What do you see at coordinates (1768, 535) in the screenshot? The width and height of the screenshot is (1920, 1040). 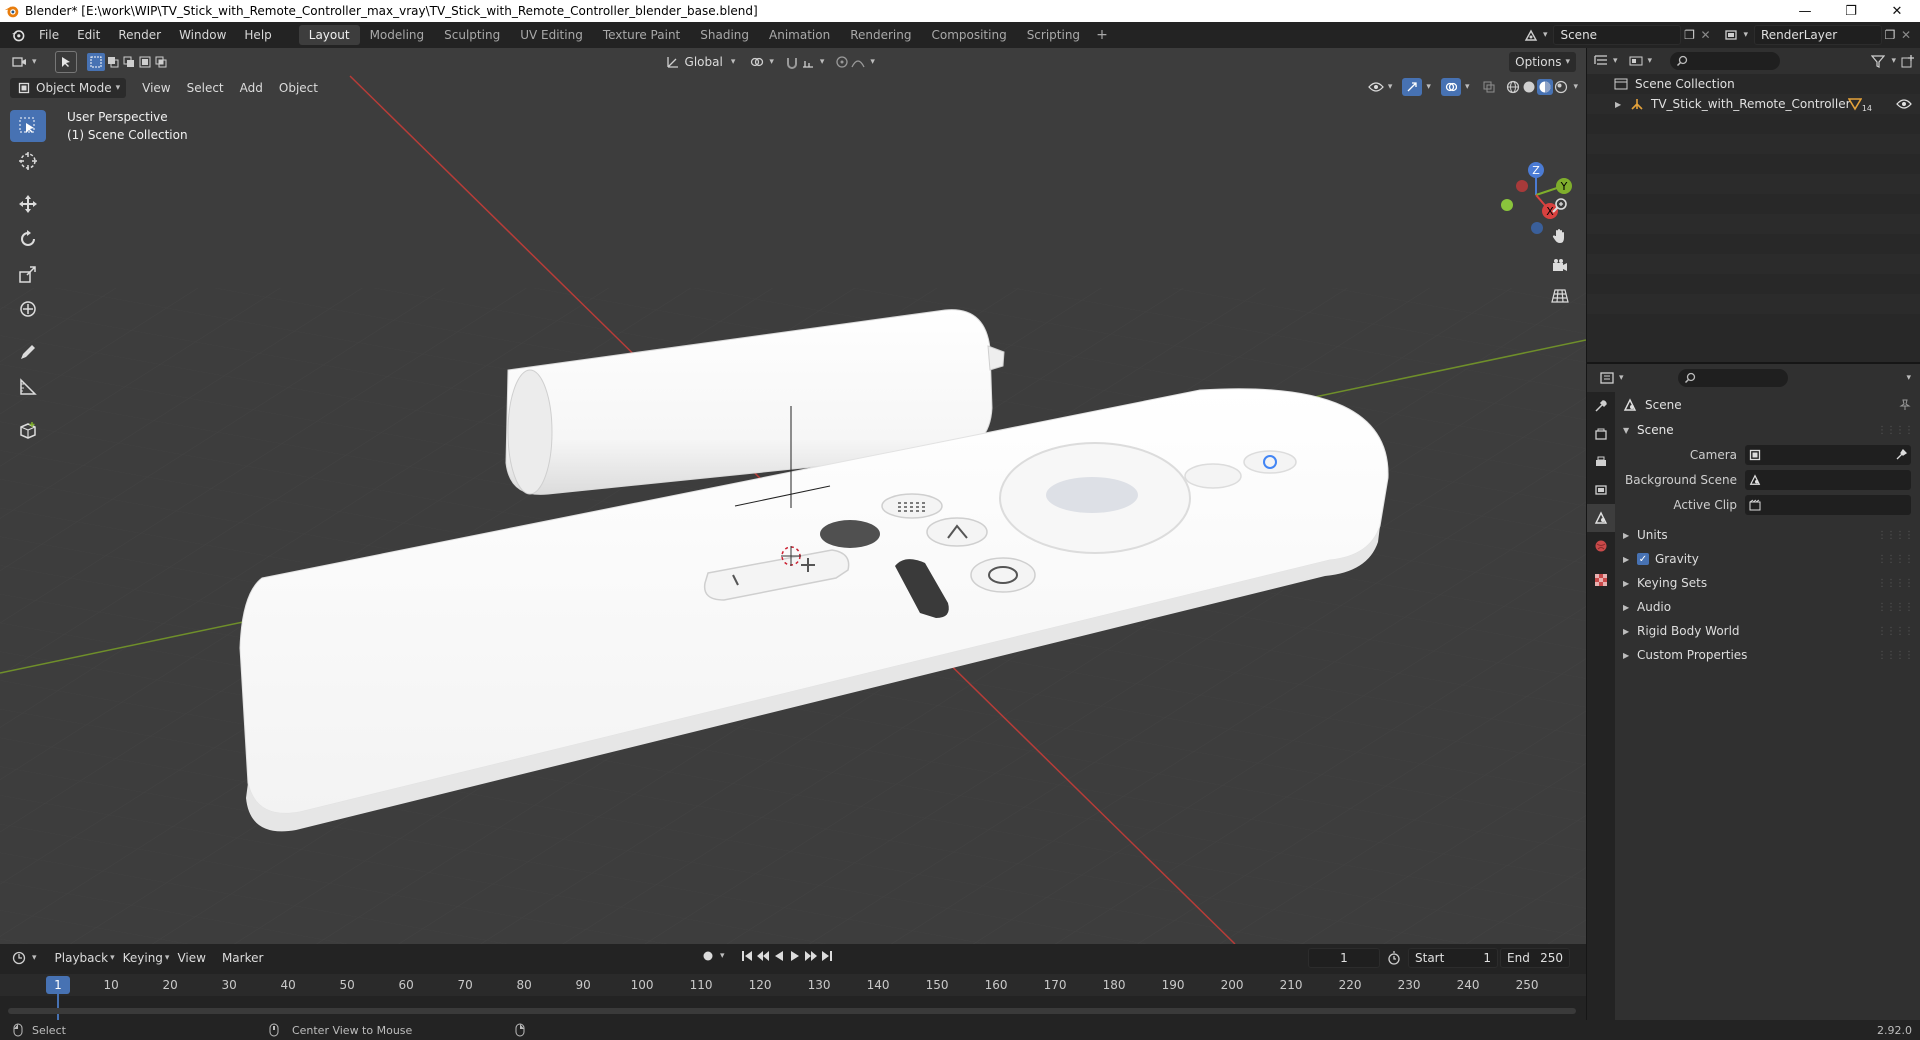 I see `units-panel-header: ▶ Units ⋮⋮⋮⋮` at bounding box center [1768, 535].